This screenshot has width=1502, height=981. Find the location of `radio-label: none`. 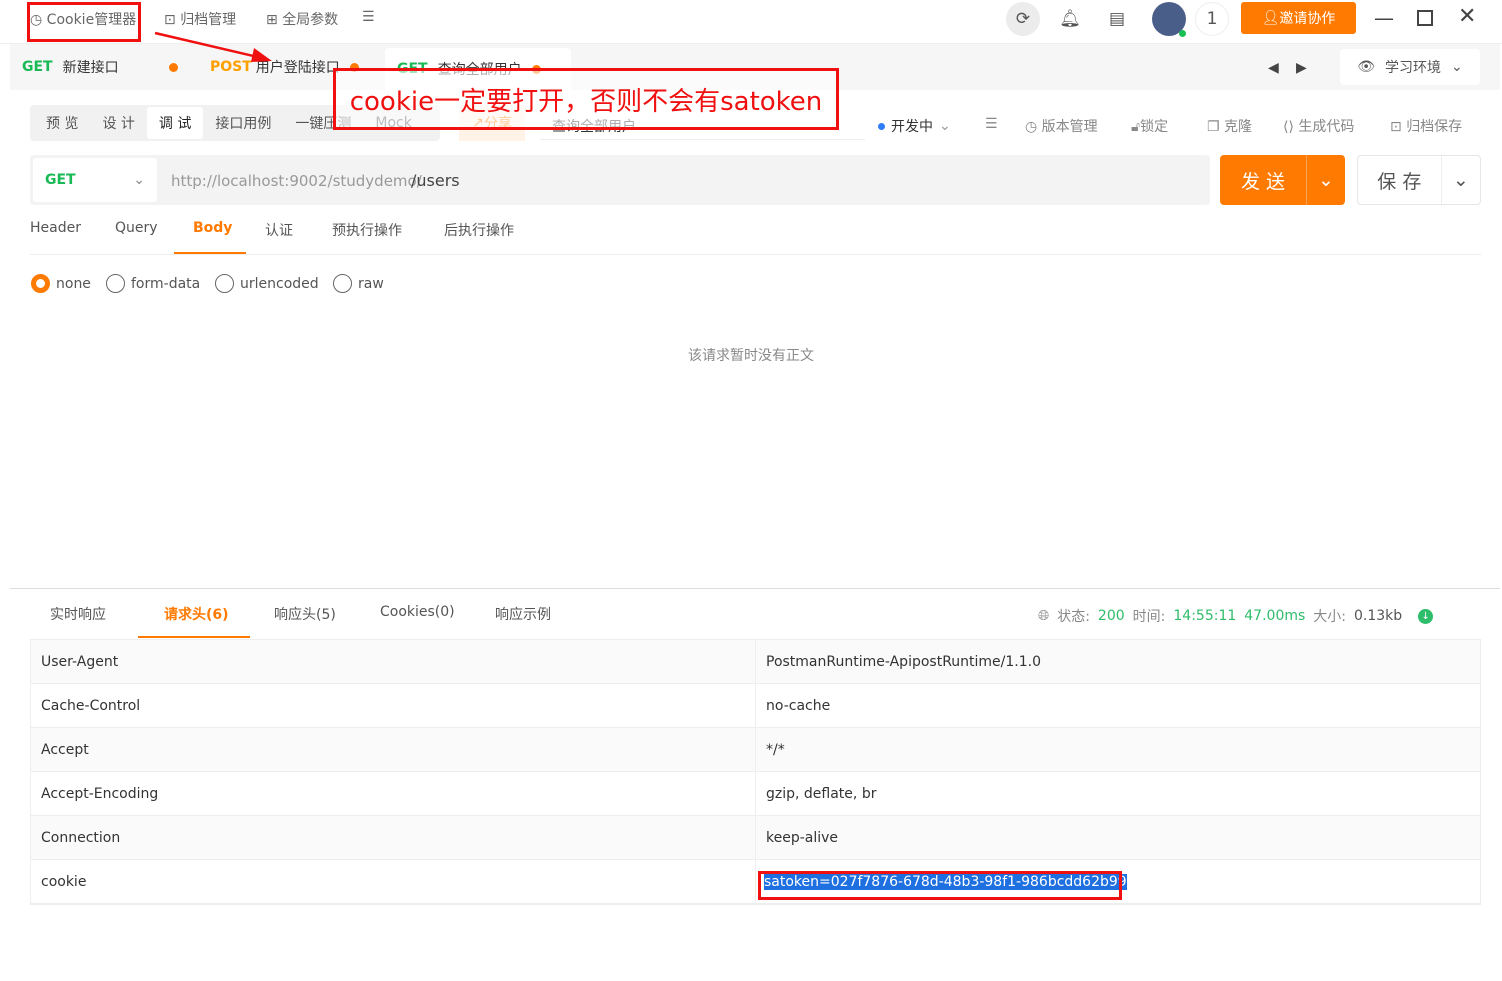

radio-label: none is located at coordinates (73, 283).